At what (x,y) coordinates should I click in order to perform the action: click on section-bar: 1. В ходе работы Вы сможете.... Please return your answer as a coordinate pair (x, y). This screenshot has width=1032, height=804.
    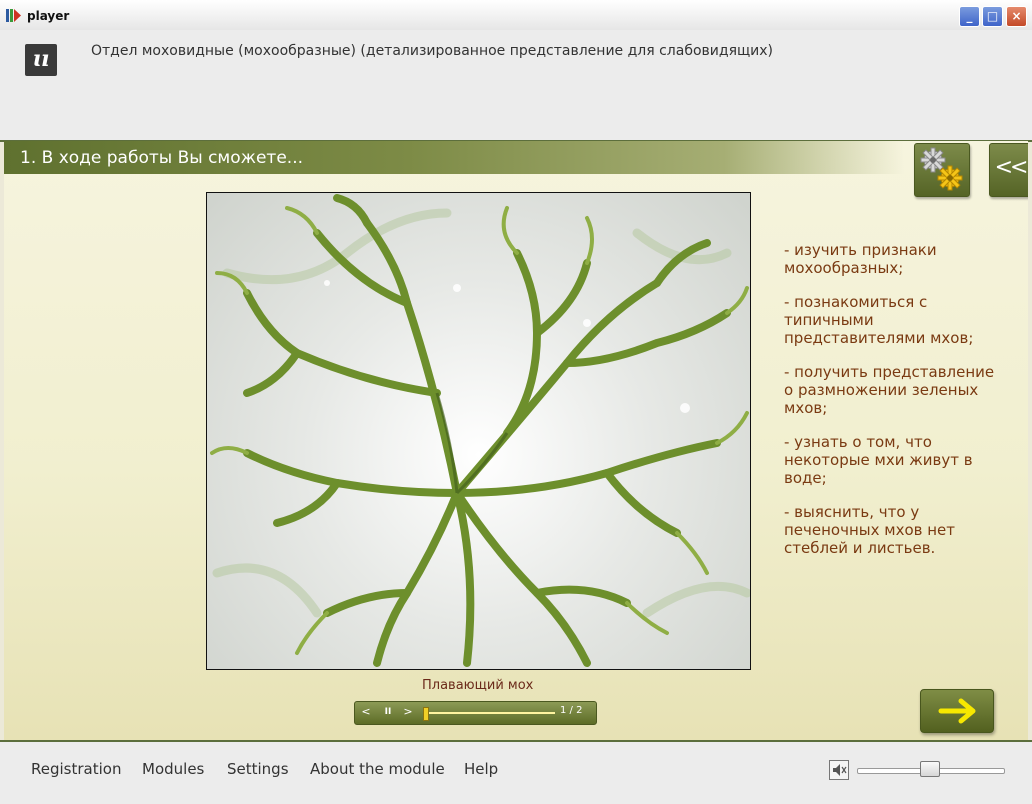
    Looking at the image, I should click on (454, 157).